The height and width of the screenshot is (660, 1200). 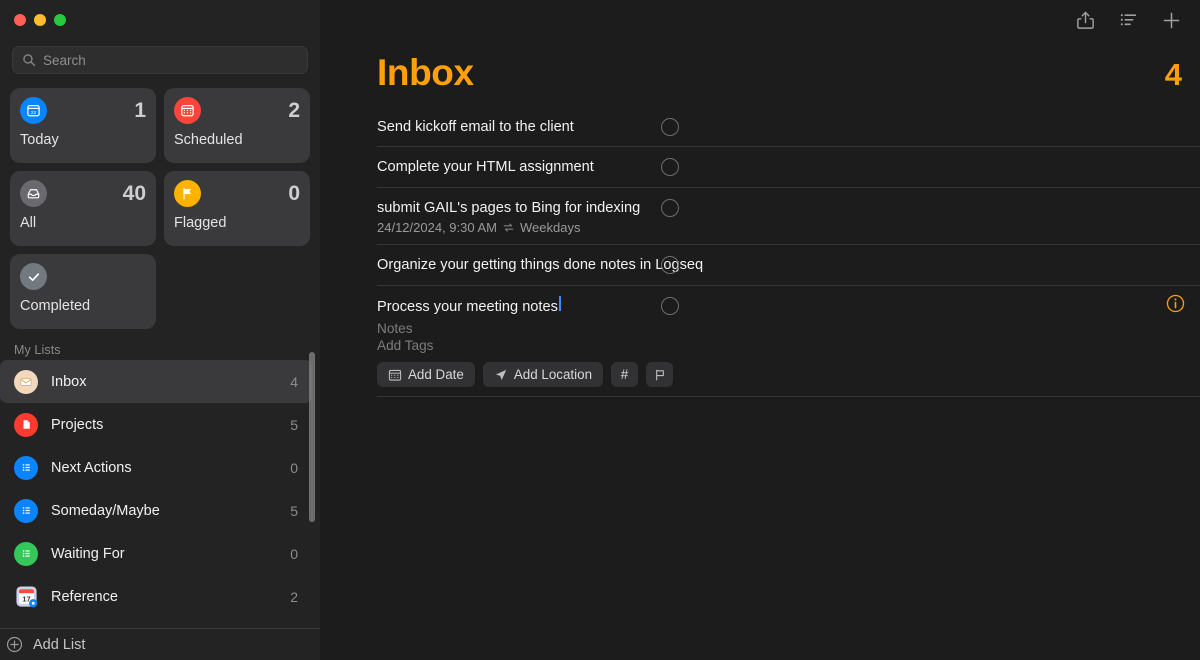 I want to click on reminder-title: submit GAIL's pages to Bing for indexing, so click(x=509, y=207).